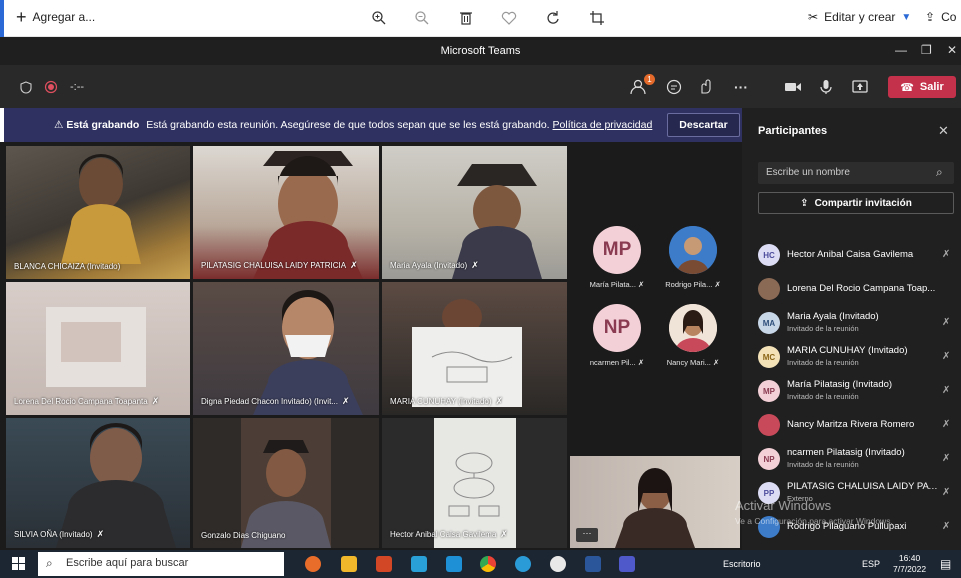 The height and width of the screenshot is (578, 961). What do you see at coordinates (488, 564) in the screenshot?
I see `chrome-icon` at bounding box center [488, 564].